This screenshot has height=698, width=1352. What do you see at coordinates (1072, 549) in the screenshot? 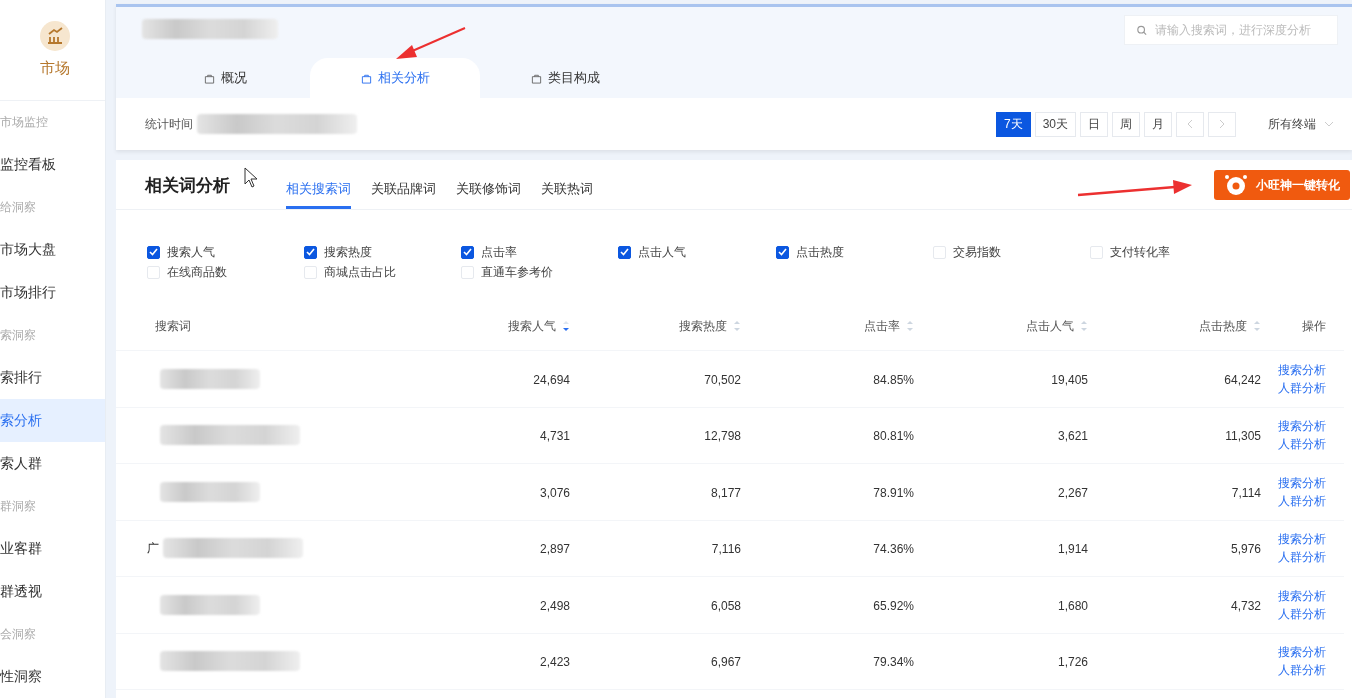
I see `table-cell: 1,914` at bounding box center [1072, 549].